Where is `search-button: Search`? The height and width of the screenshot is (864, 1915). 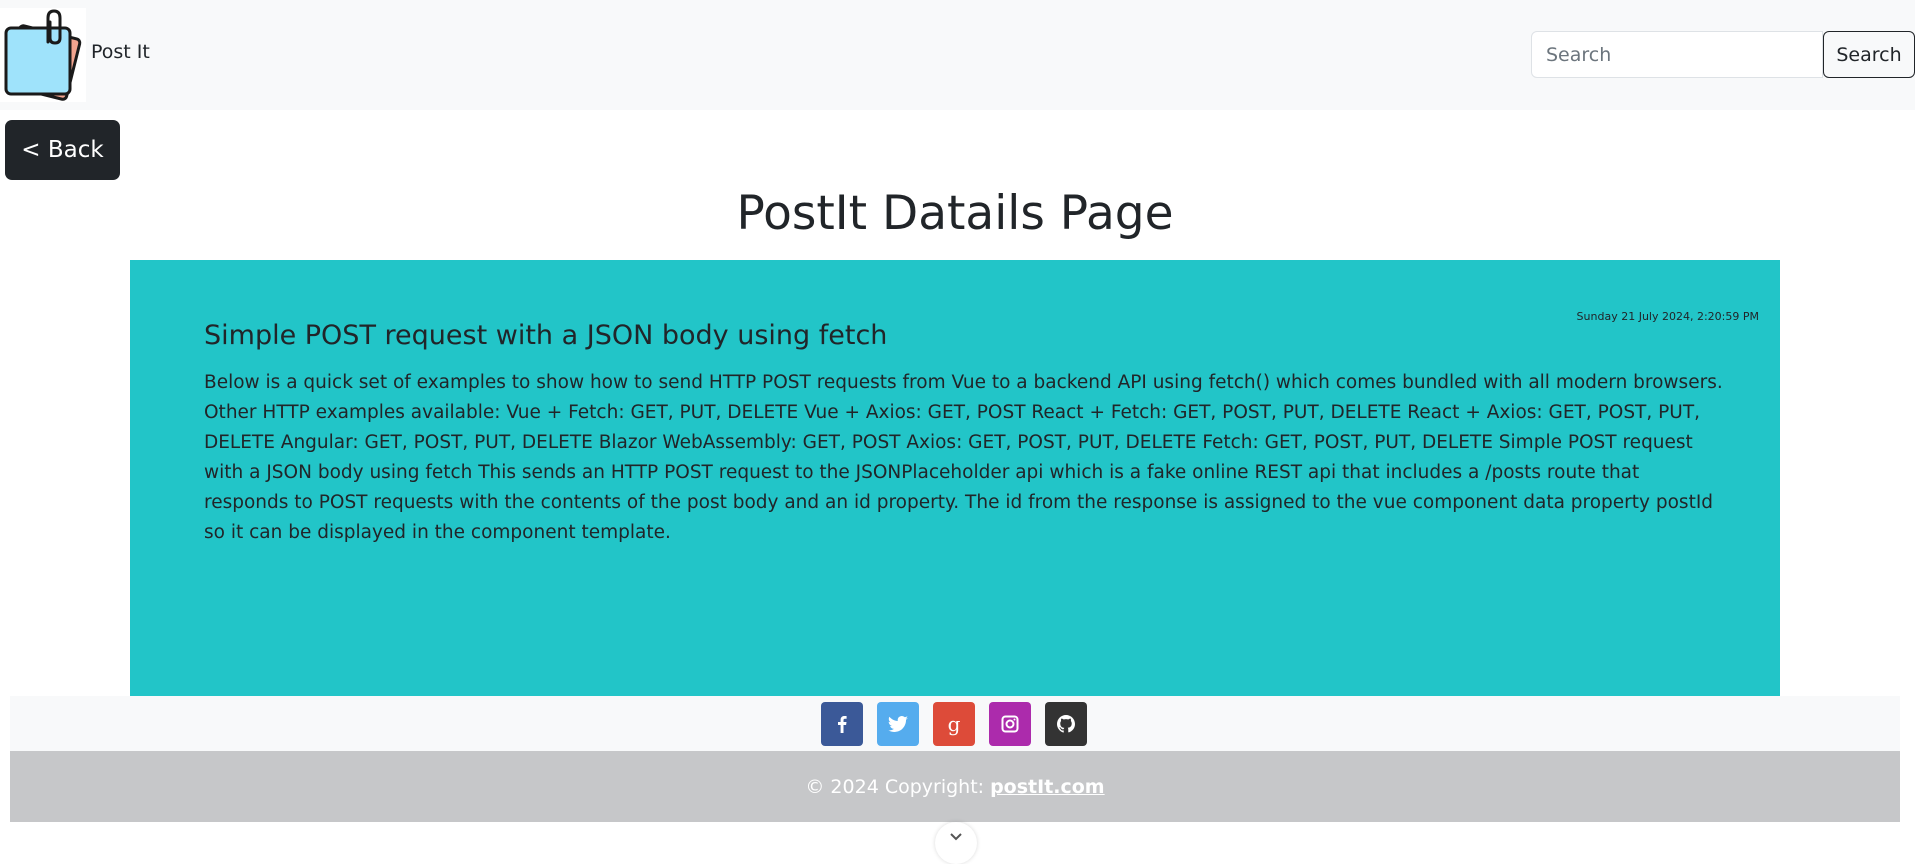
search-button: Search is located at coordinates (1869, 54).